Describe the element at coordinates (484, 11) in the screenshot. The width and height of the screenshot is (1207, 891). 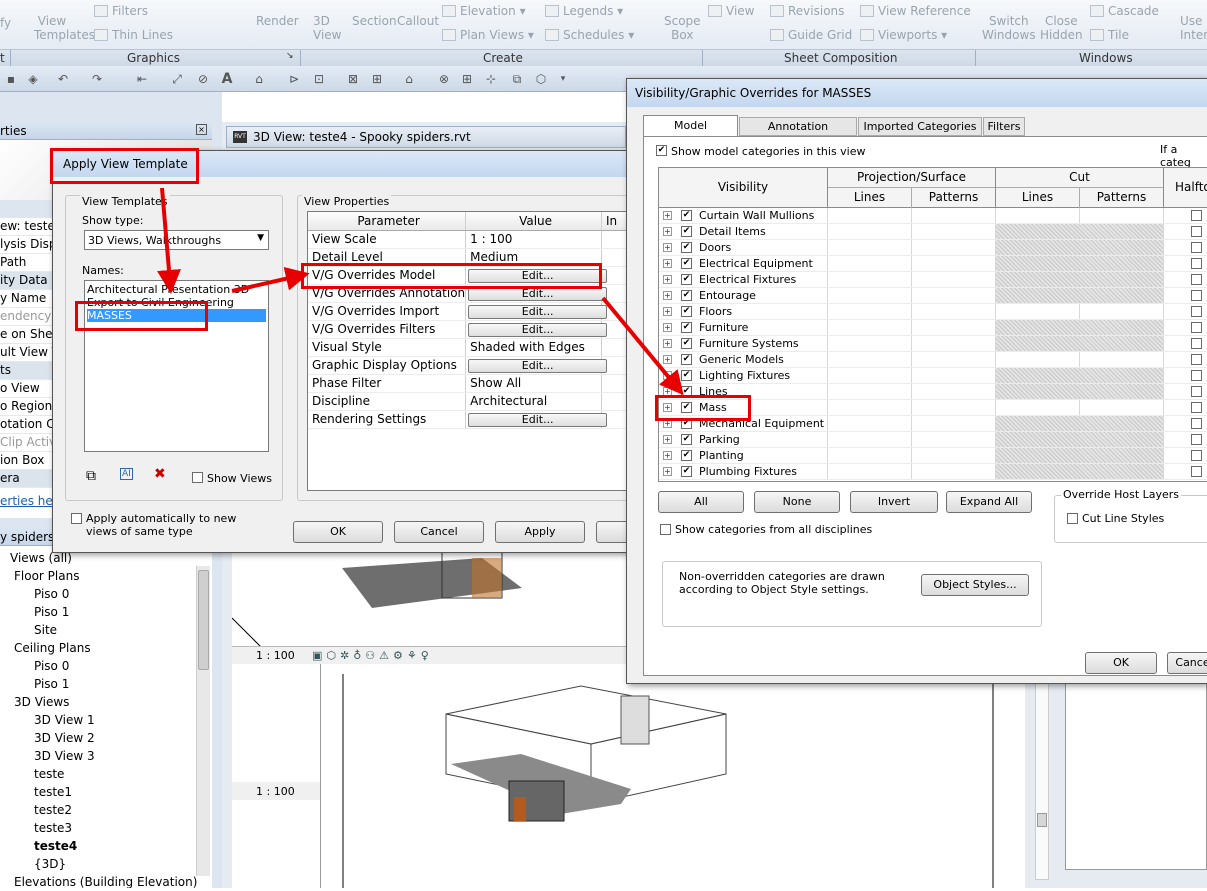
I see `elevation-button: Elevation ▾` at that location.